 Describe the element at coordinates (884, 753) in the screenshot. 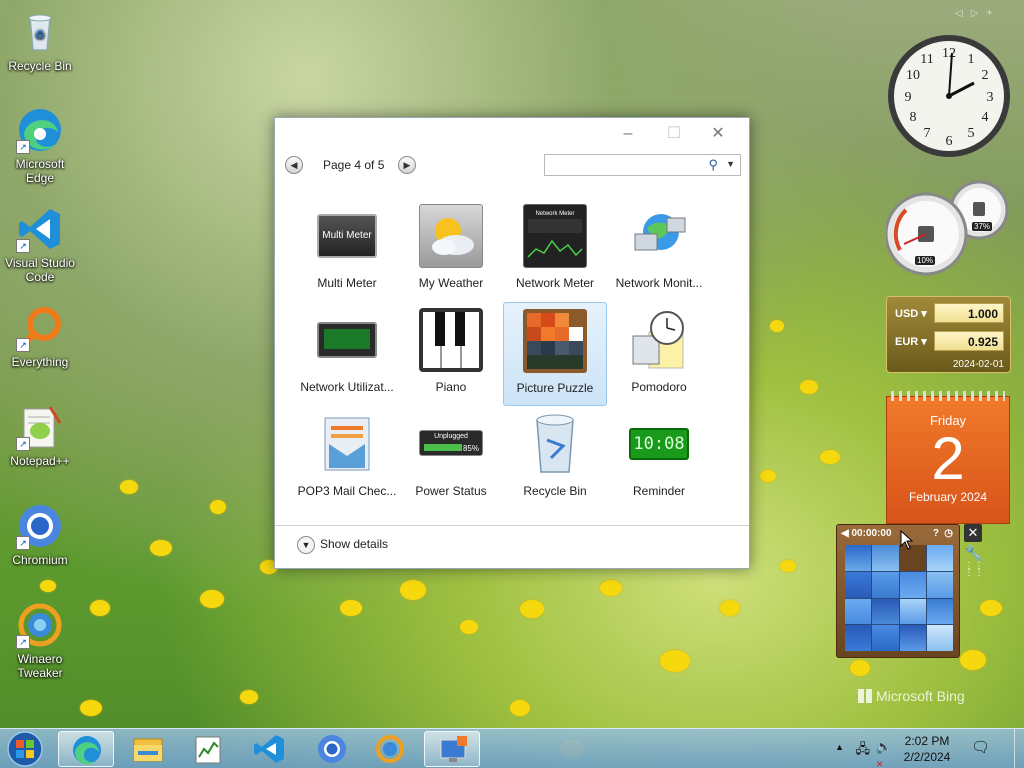

I see `volume-muted-icon: 🔈✕` at that location.